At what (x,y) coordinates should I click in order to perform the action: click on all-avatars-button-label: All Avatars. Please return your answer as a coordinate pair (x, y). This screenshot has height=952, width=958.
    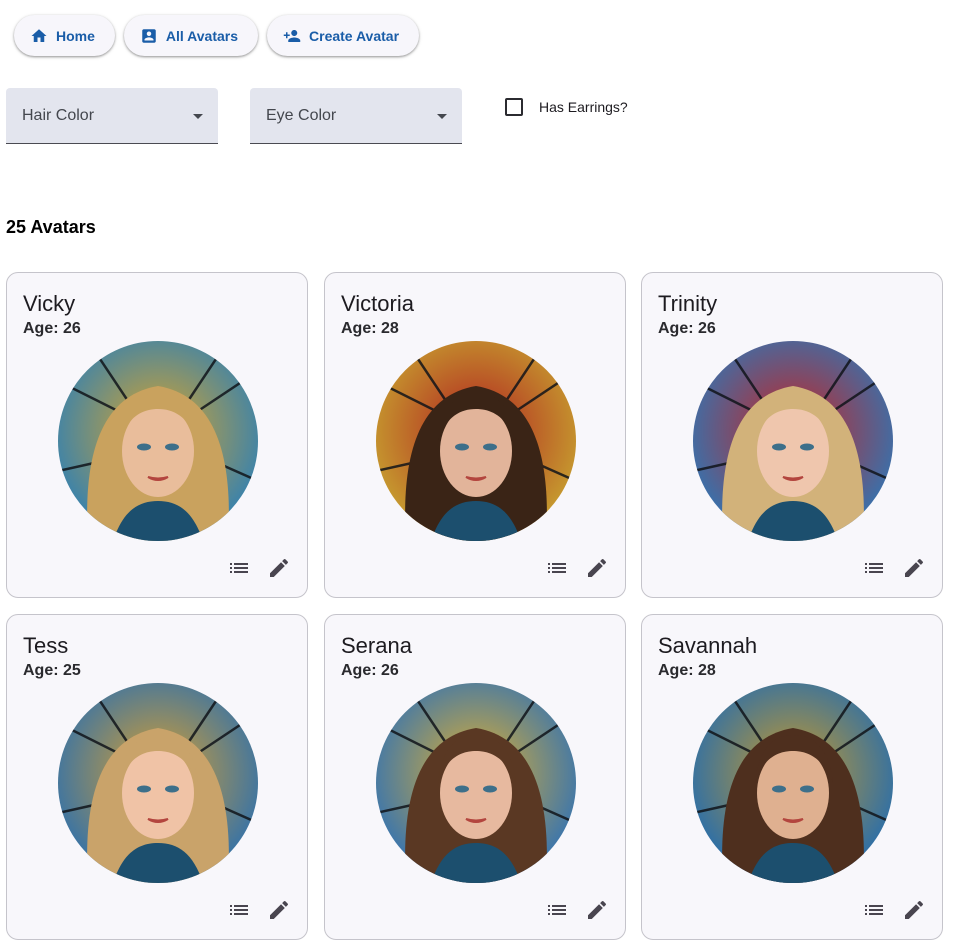
    Looking at the image, I should click on (202, 35).